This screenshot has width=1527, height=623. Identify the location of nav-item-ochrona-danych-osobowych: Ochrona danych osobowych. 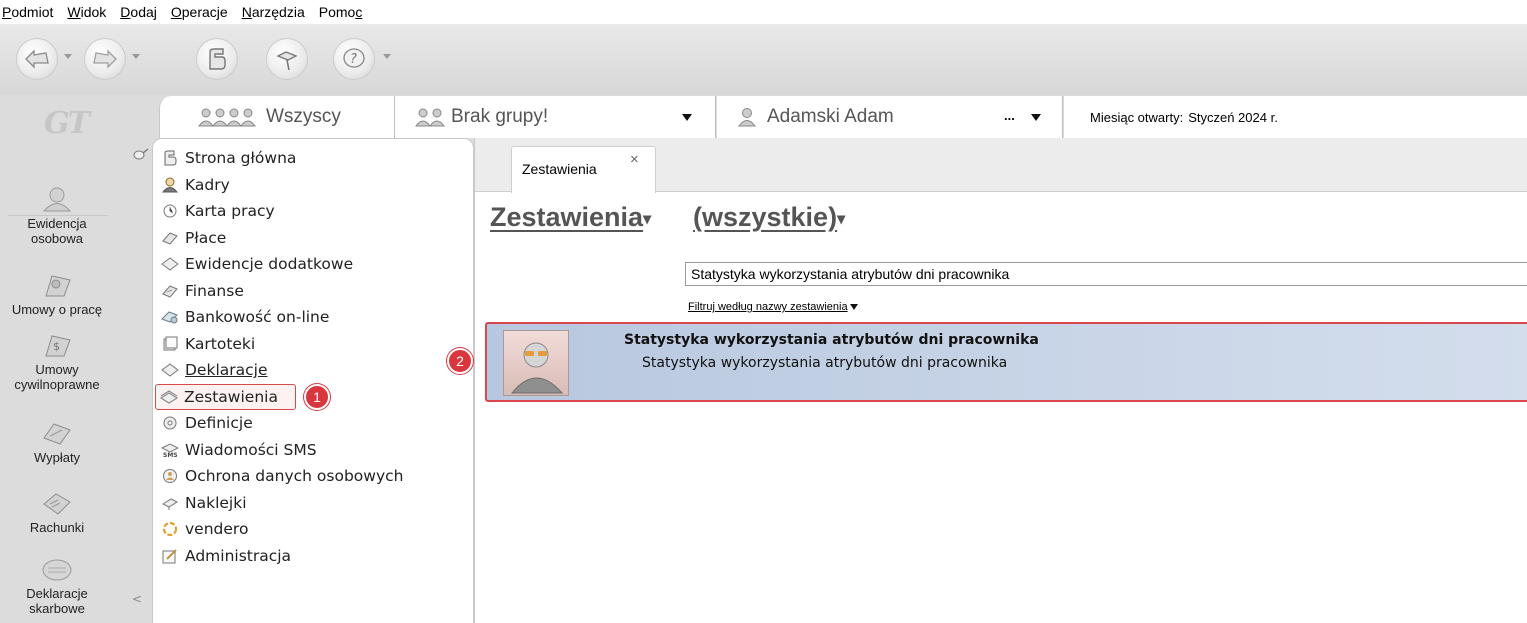
(281, 476).